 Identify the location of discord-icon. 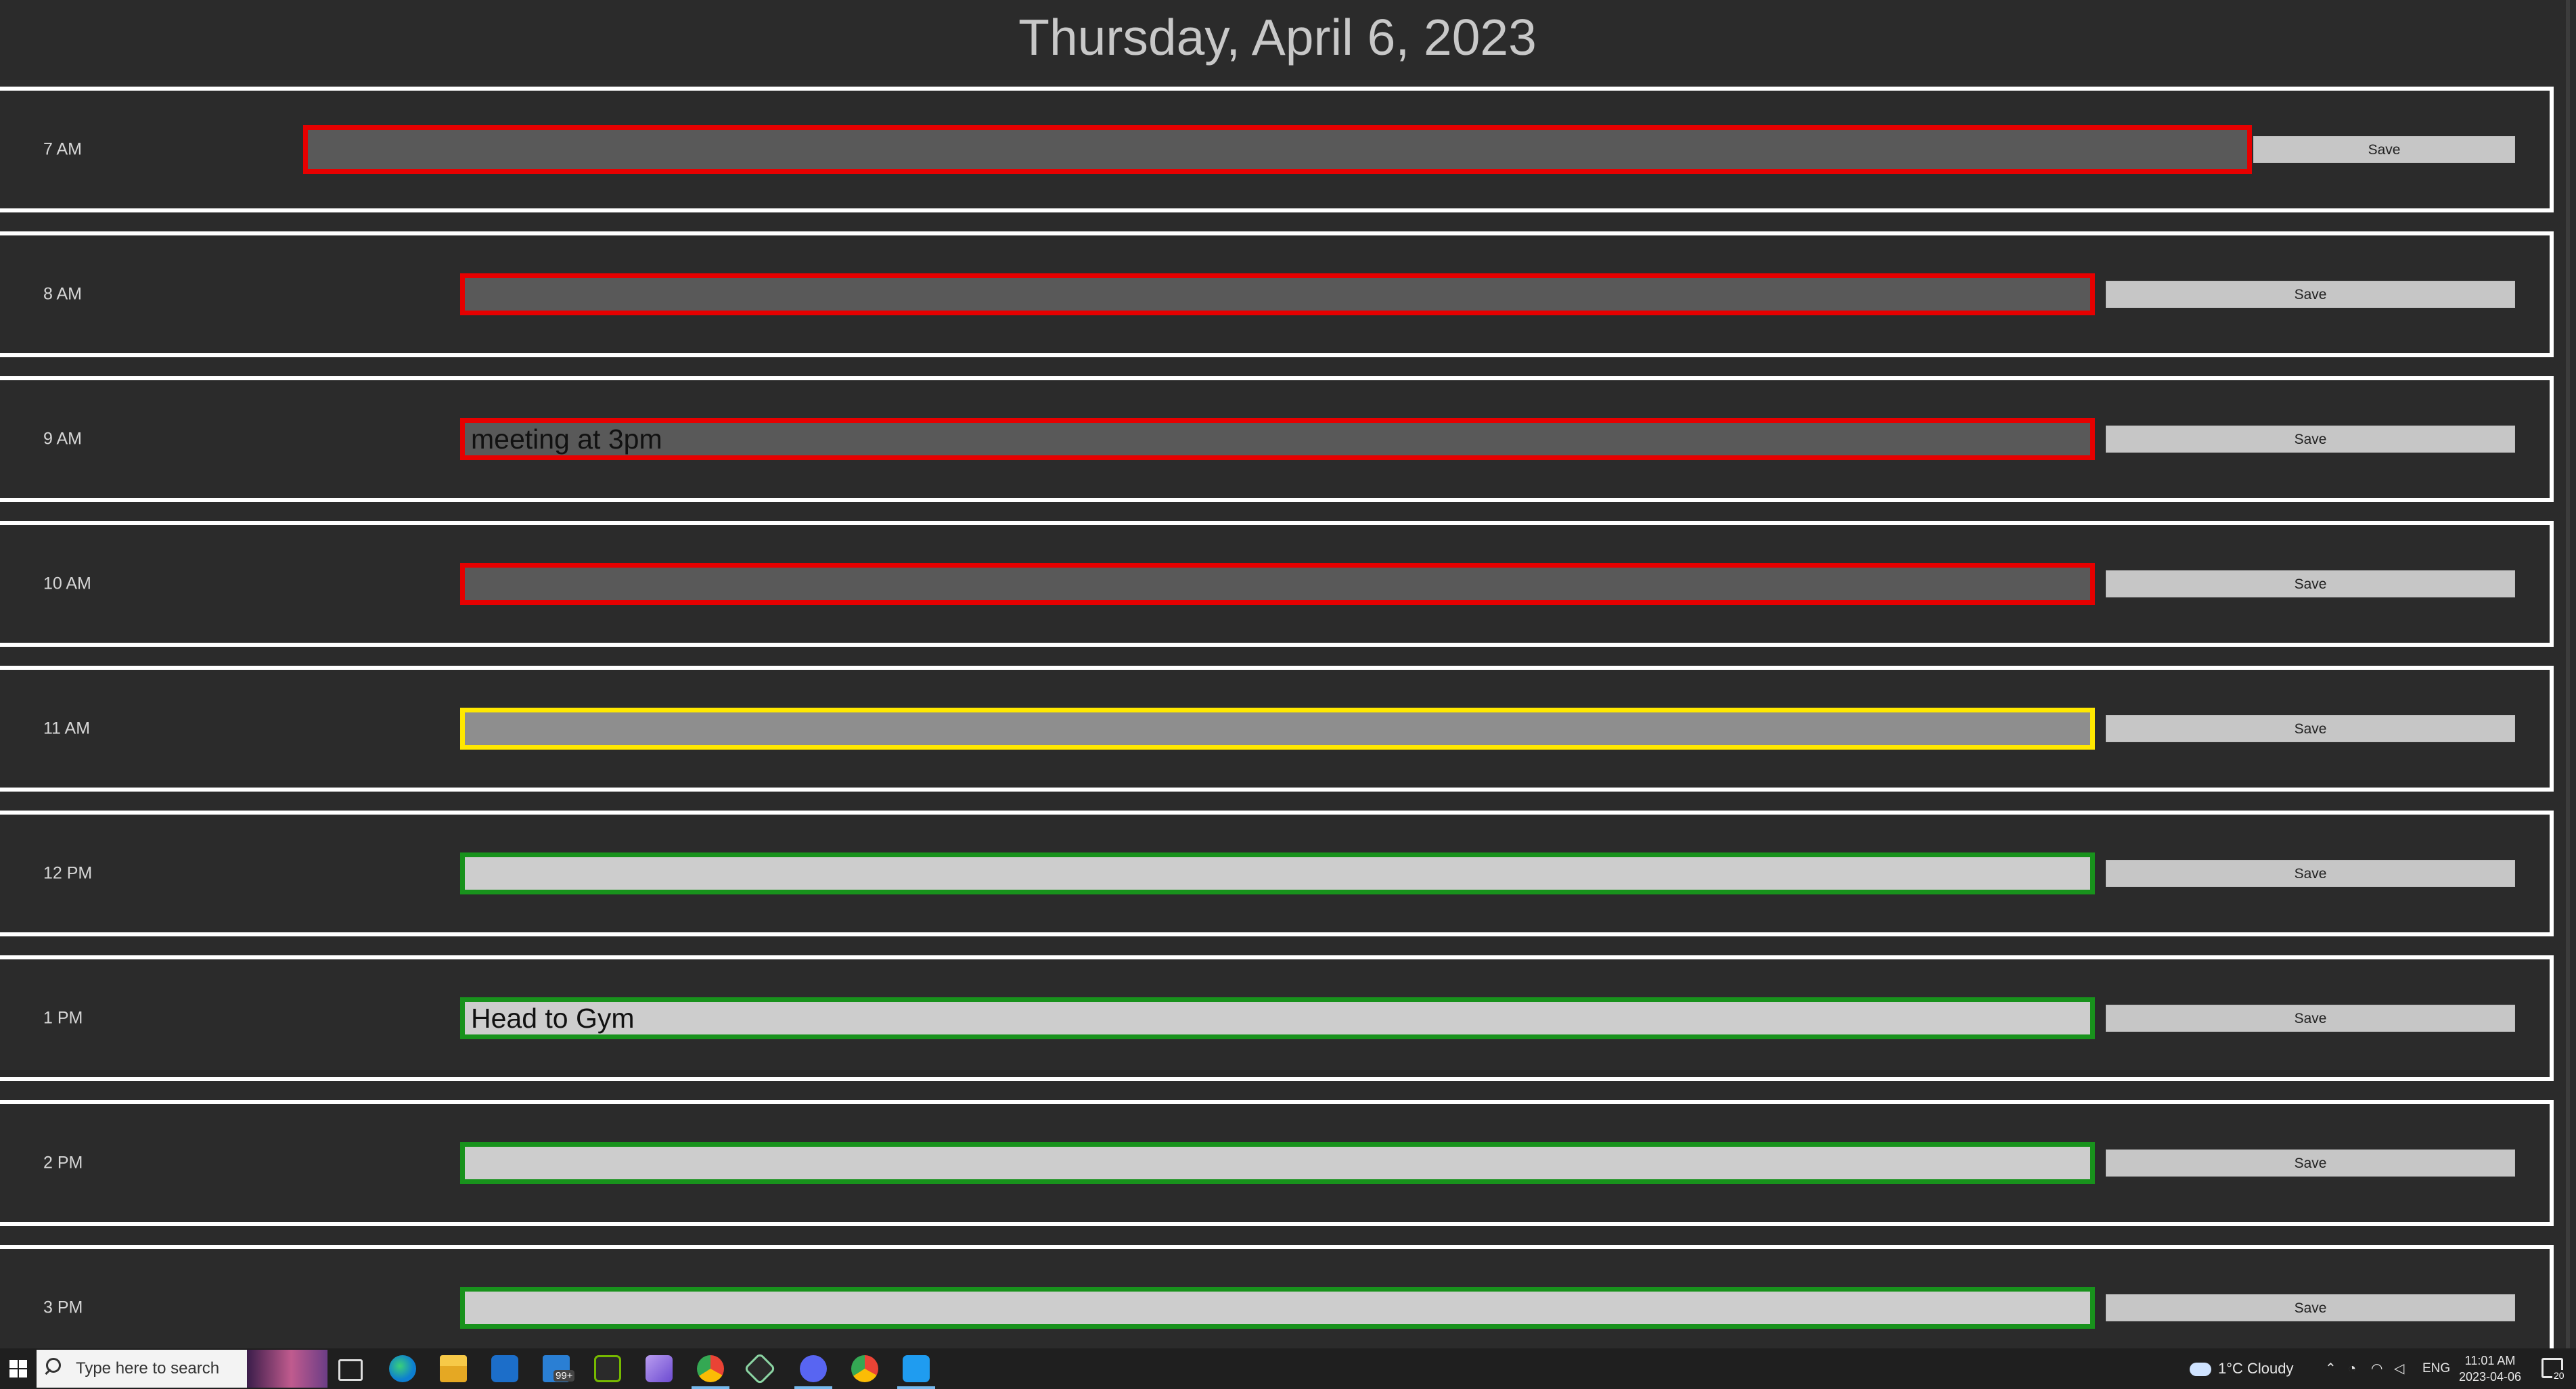
(813, 1372).